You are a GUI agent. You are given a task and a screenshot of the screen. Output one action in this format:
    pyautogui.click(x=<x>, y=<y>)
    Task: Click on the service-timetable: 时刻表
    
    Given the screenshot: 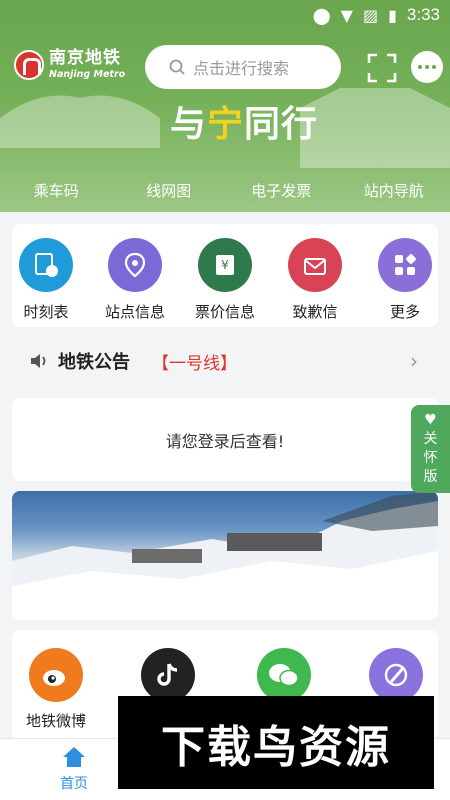 What is the action you would take?
    pyautogui.click(x=46, y=280)
    